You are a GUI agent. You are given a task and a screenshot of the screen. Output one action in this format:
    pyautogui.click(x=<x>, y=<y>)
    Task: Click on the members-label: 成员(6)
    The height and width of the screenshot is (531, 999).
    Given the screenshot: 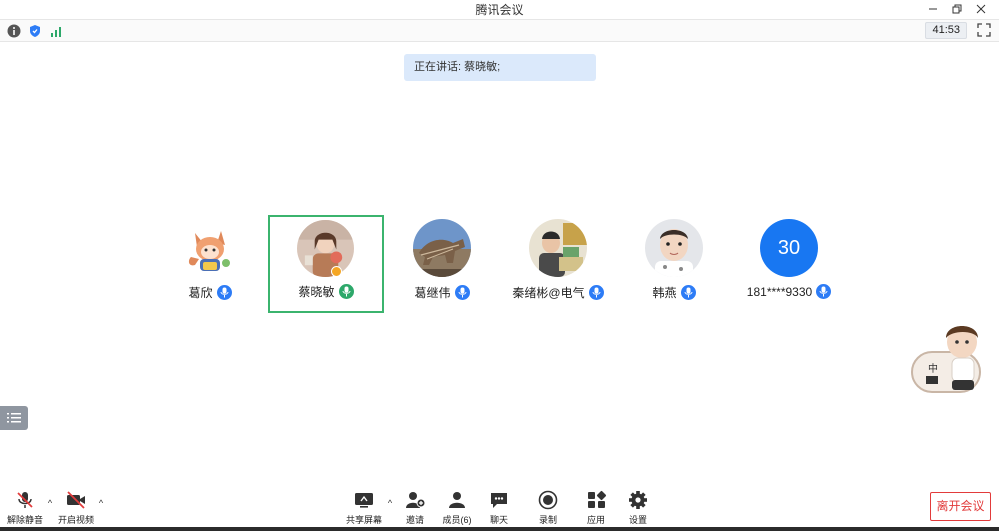 What is the action you would take?
    pyautogui.click(x=457, y=520)
    